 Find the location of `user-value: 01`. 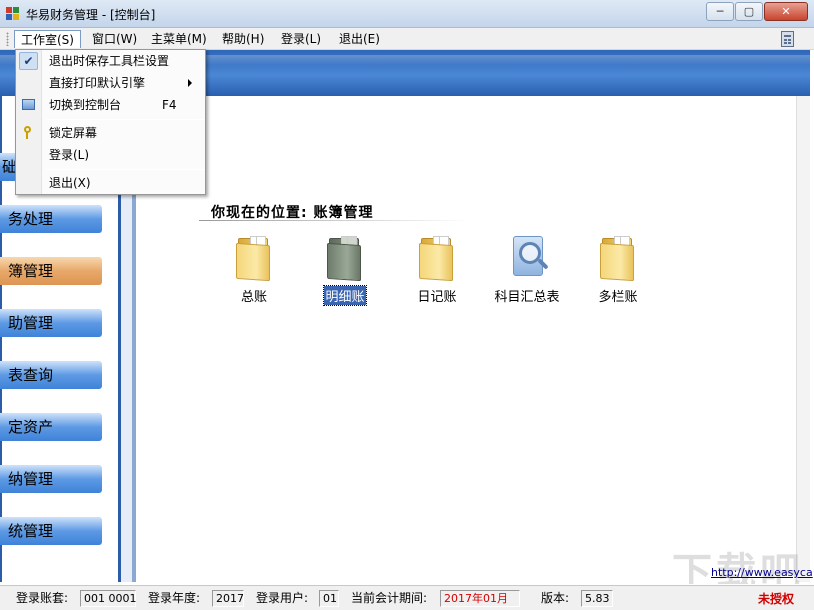

user-value: 01 is located at coordinates (329, 598).